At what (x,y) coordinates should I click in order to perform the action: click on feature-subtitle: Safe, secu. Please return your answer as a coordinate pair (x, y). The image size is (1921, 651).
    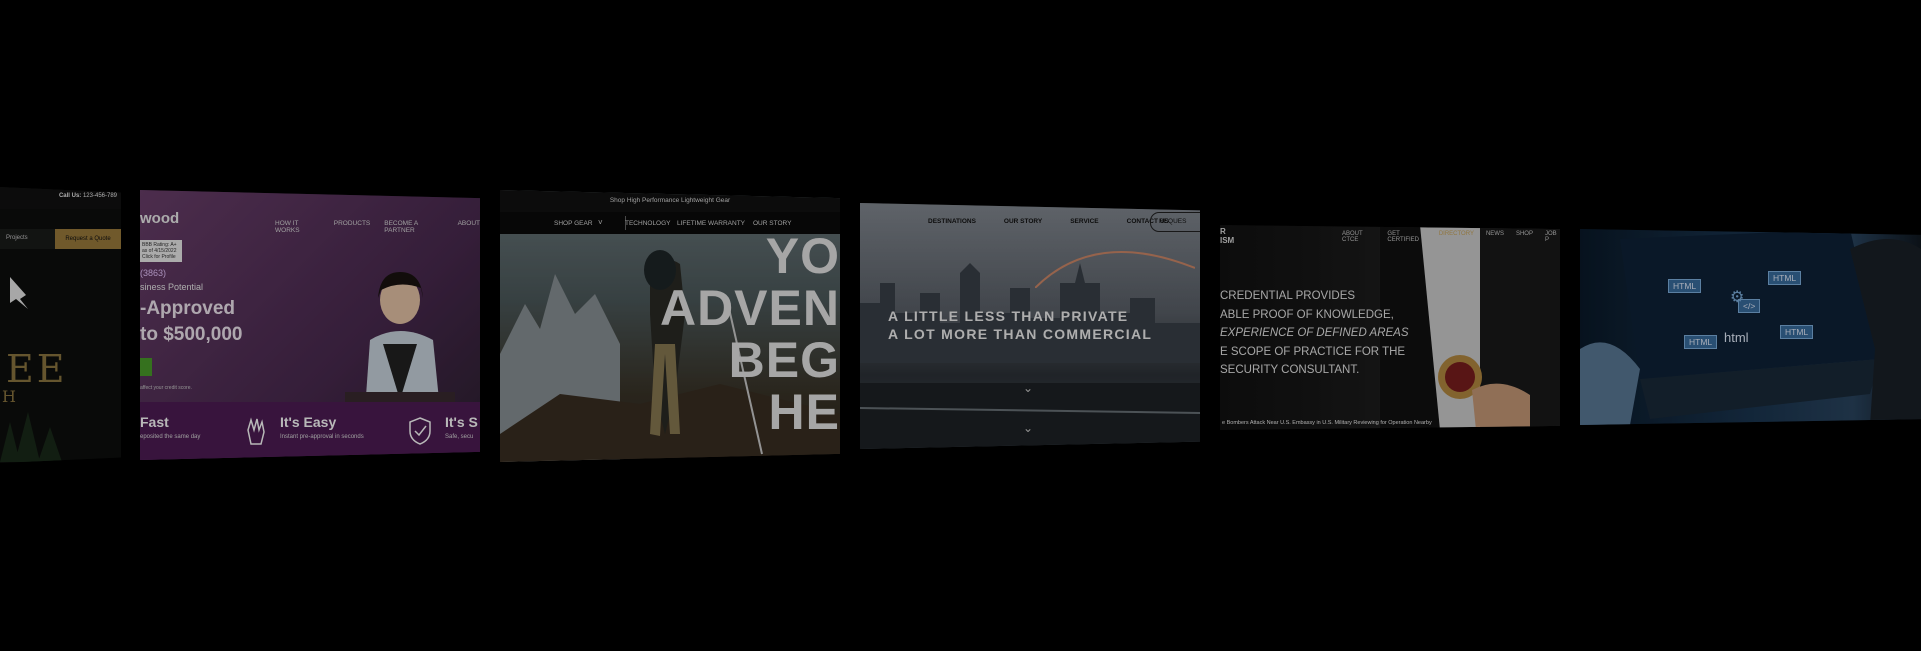
    Looking at the image, I should click on (459, 437).